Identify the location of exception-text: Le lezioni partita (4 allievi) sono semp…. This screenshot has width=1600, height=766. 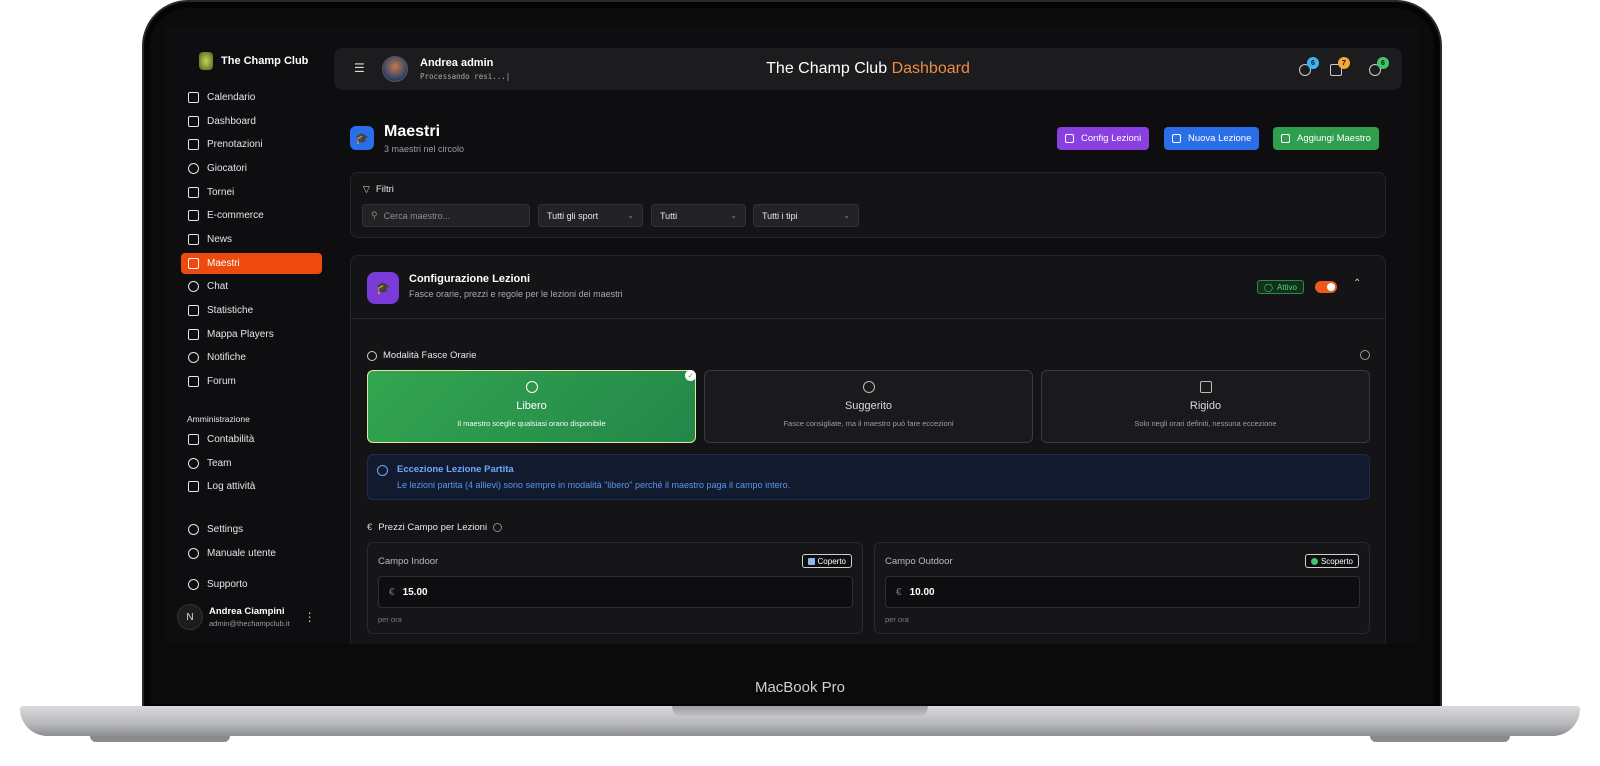
(594, 485).